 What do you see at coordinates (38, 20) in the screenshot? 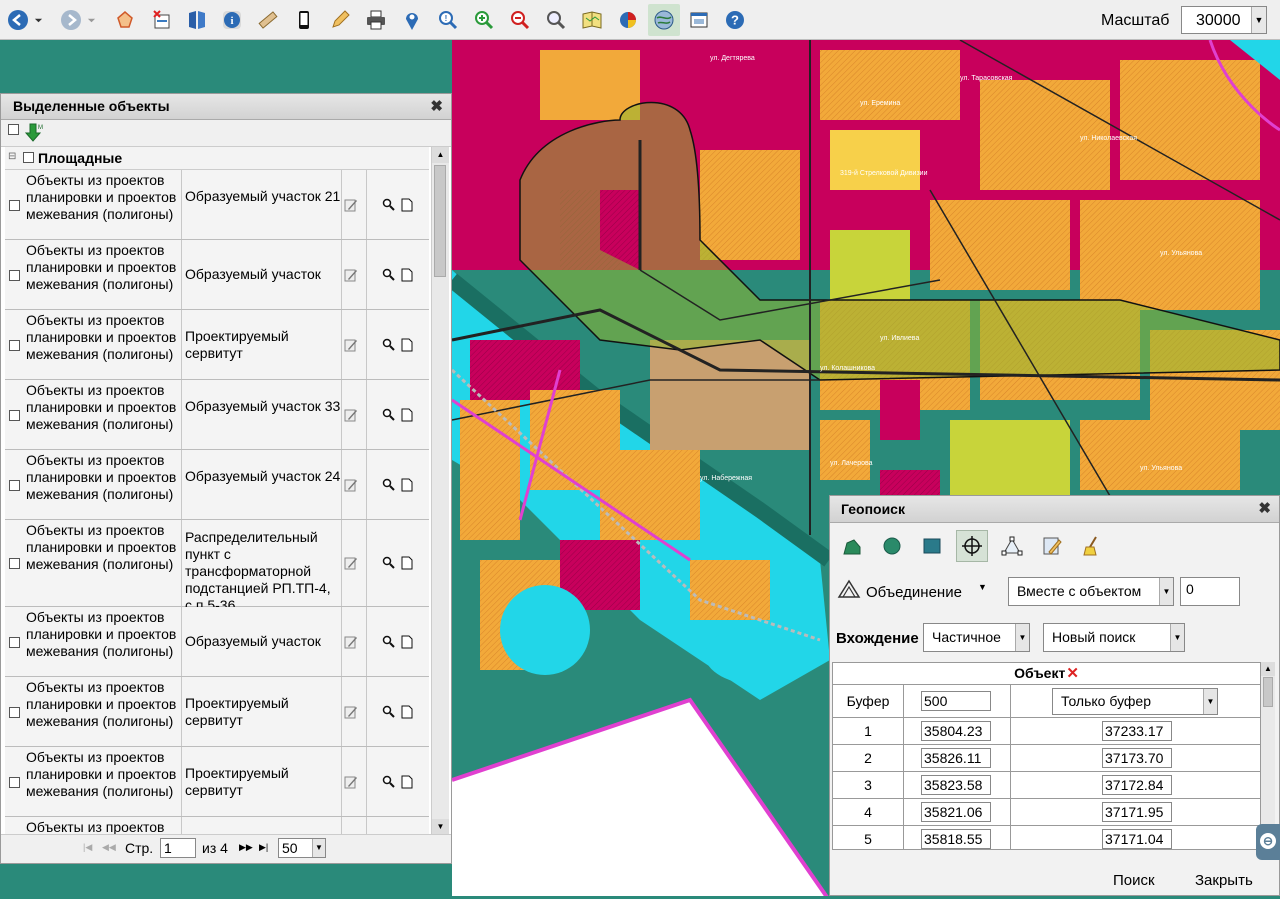
I see `back-dropdown-icon` at bounding box center [38, 20].